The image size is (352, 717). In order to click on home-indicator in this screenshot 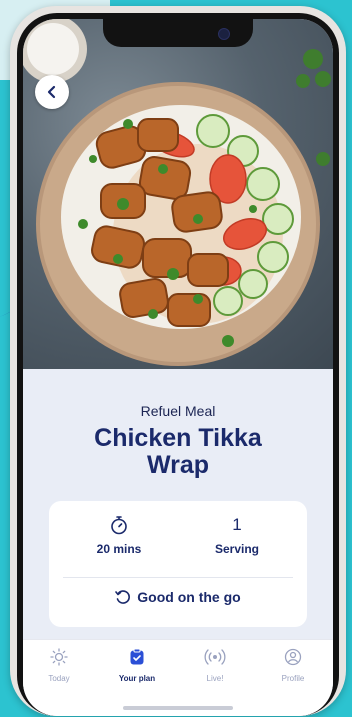, I will do `click(178, 708)`.